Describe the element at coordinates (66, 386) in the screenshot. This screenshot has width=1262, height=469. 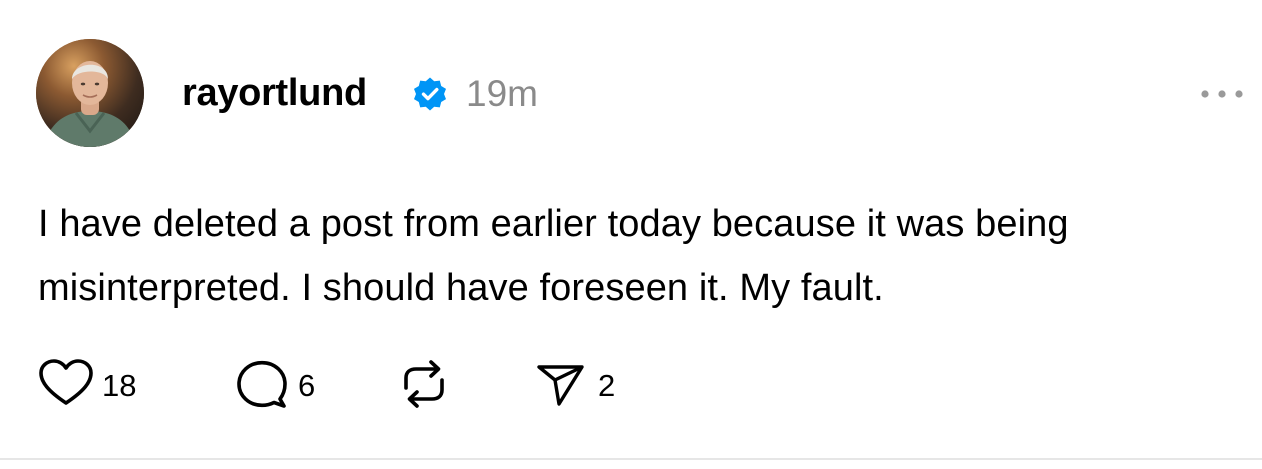
I see `heart-icon` at that location.